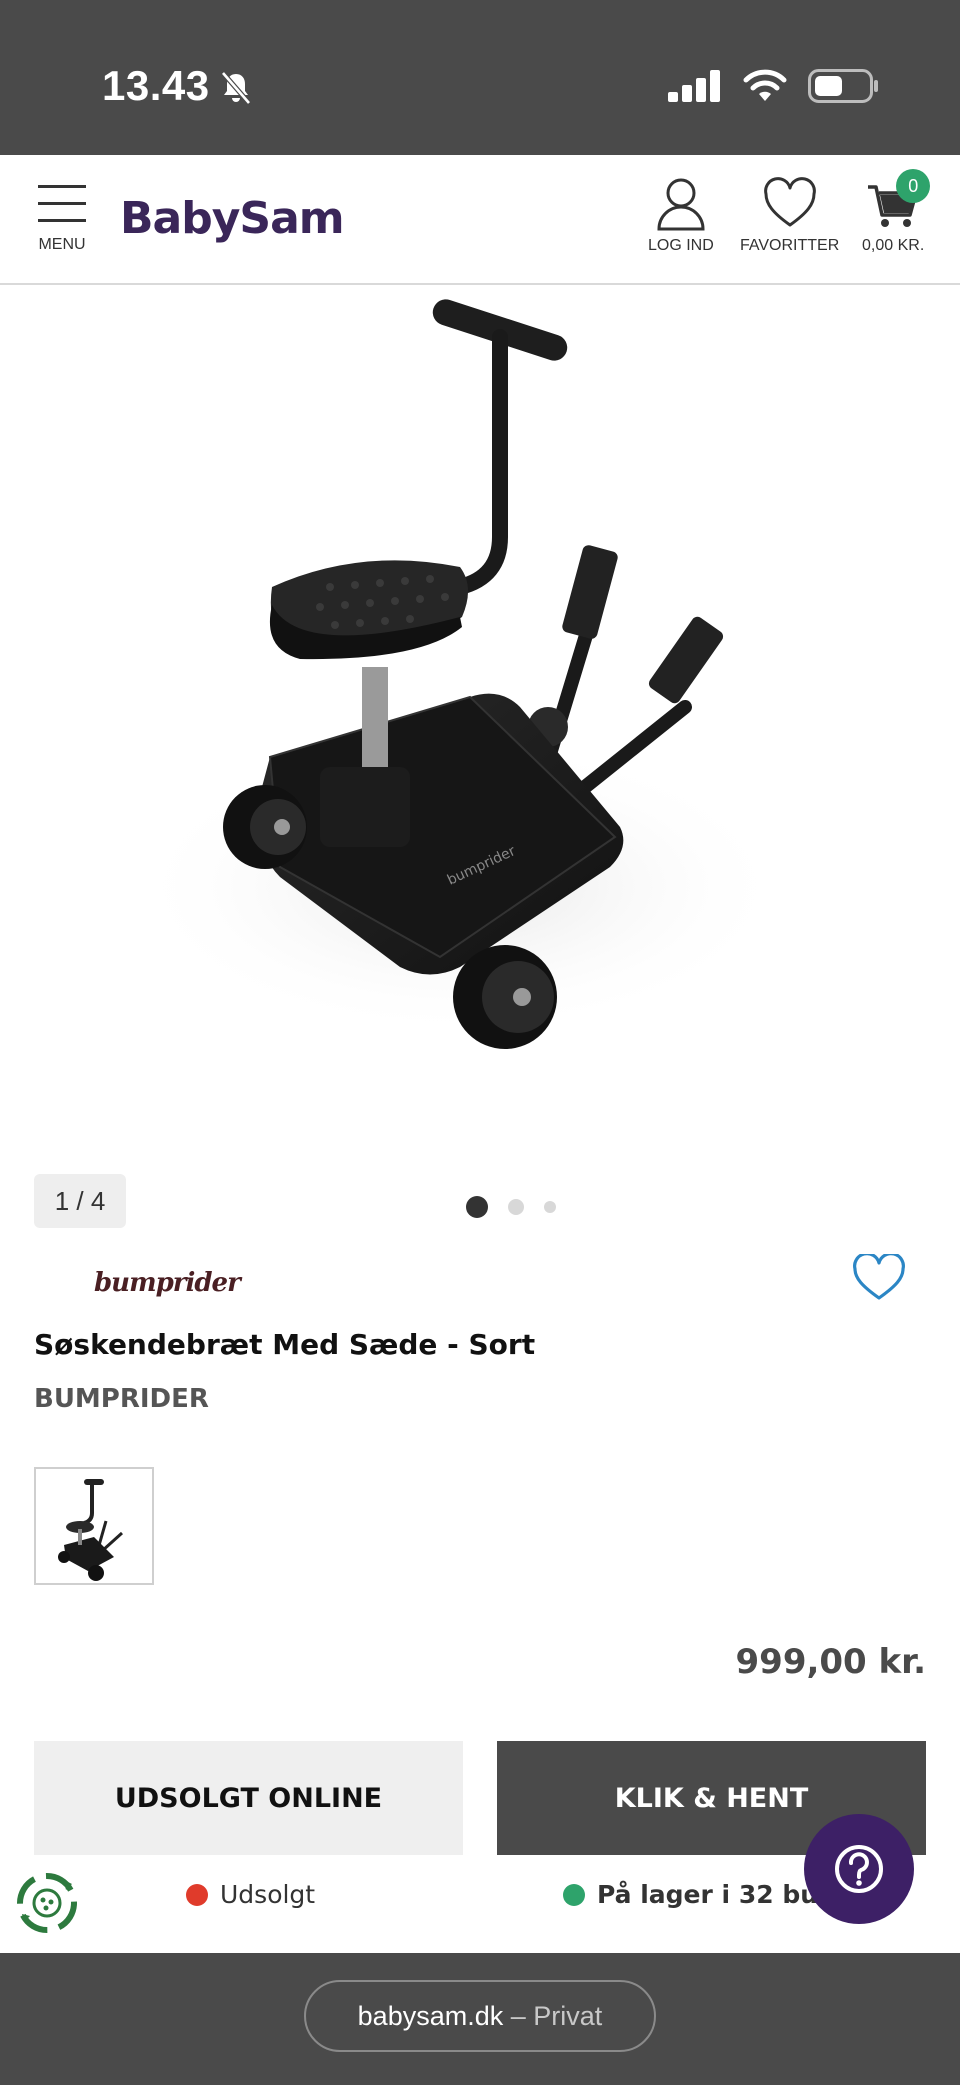 This screenshot has height=2085, width=960. What do you see at coordinates (156, 85) in the screenshot?
I see `status-time: 13.43` at bounding box center [156, 85].